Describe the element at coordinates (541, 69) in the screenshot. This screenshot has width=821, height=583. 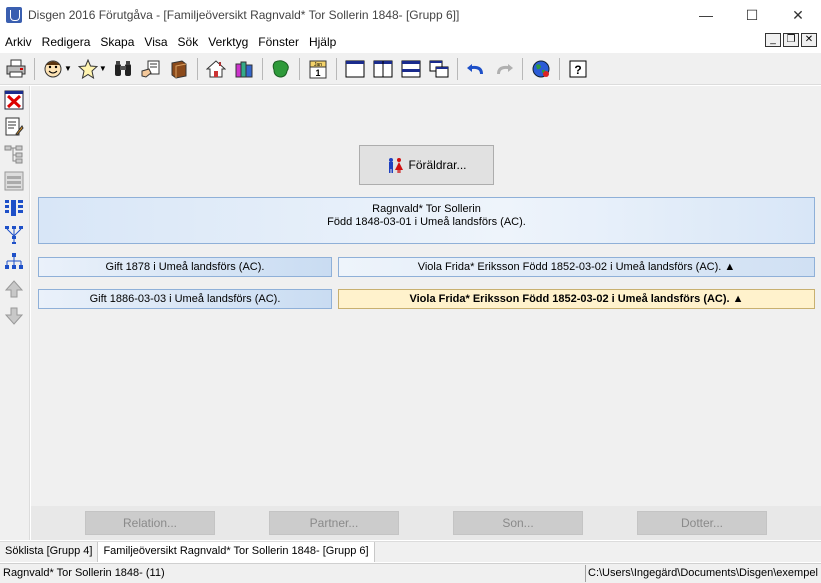
I see `globe-icon` at that location.